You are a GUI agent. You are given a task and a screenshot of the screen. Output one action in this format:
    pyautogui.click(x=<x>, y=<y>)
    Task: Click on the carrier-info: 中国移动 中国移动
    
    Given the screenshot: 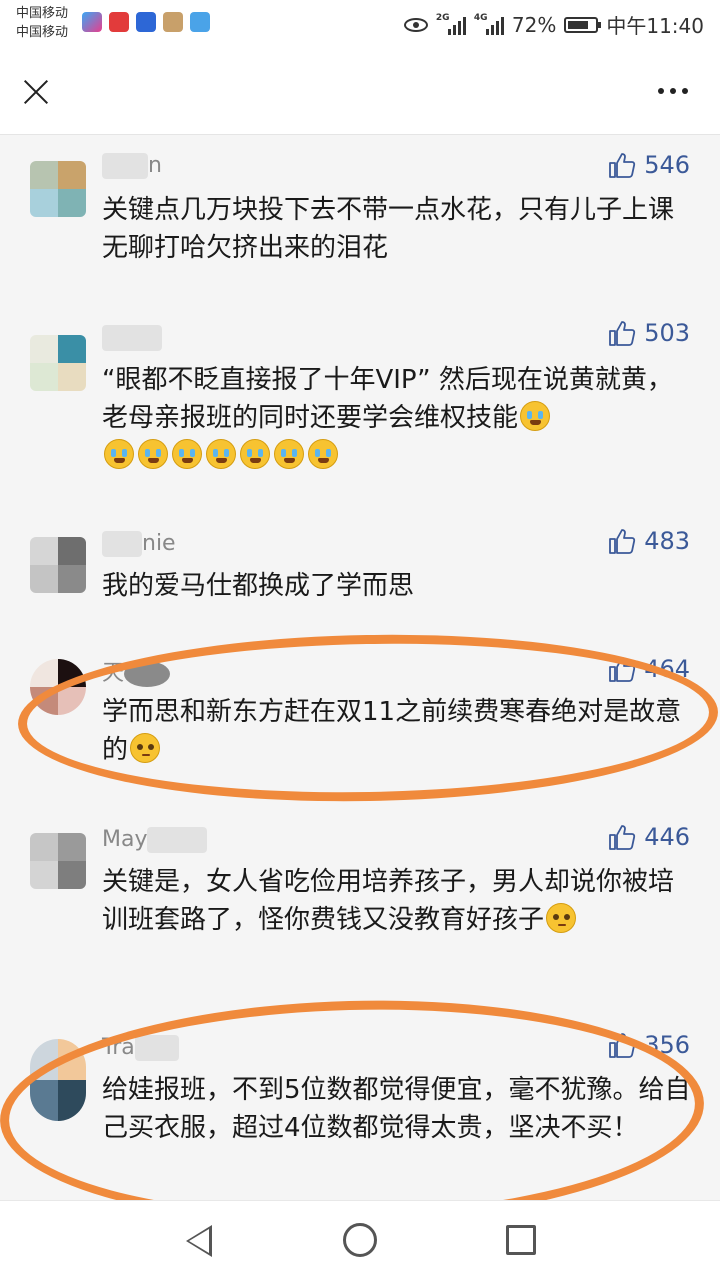 What is the action you would take?
    pyautogui.click(x=42, y=23)
    